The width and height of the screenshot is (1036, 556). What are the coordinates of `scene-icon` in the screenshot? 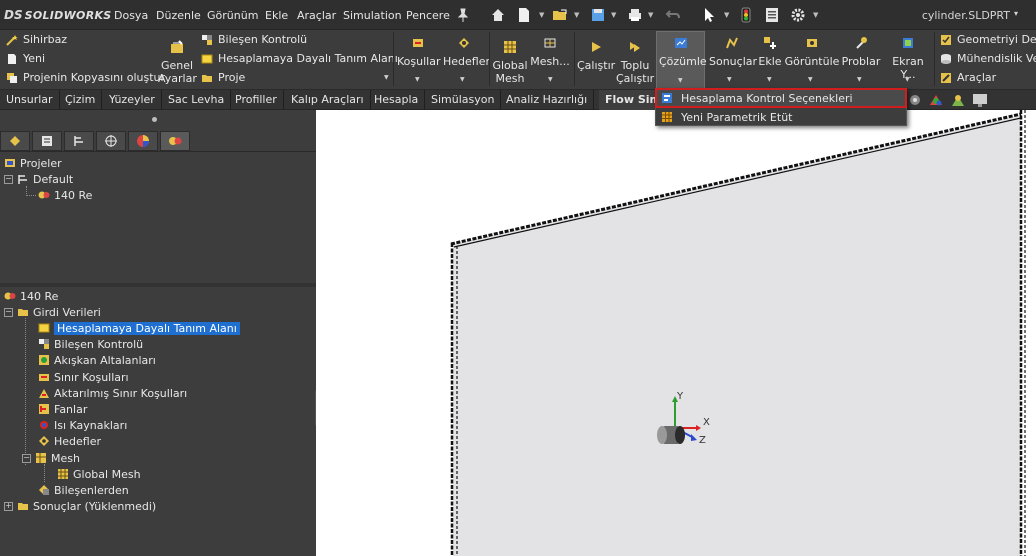 It's located at (958, 100).